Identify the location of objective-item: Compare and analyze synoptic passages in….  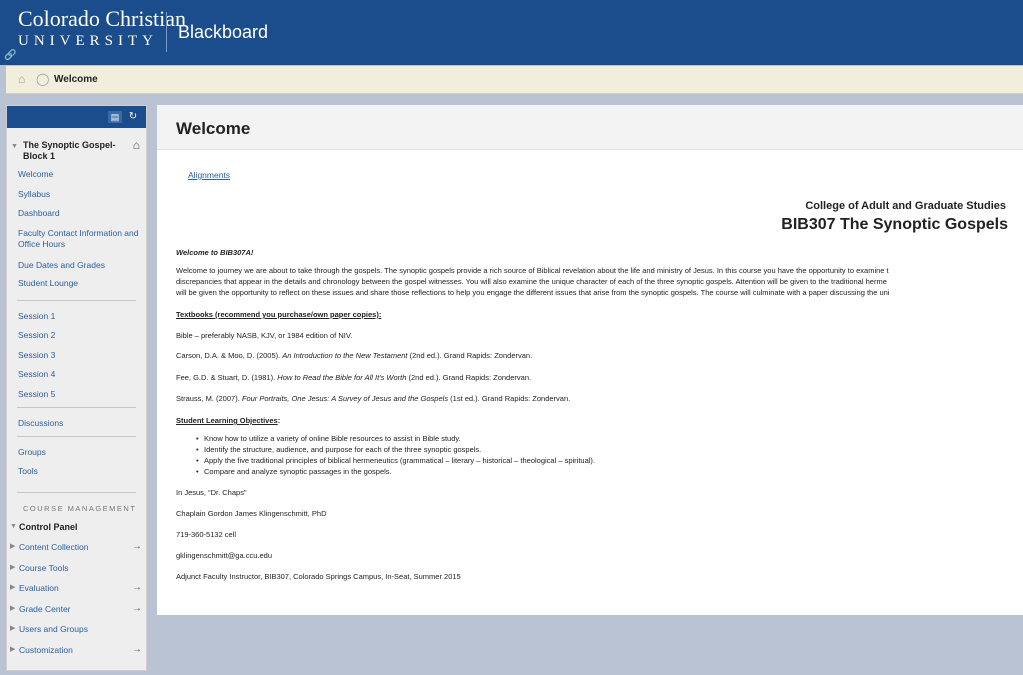
(294, 471).